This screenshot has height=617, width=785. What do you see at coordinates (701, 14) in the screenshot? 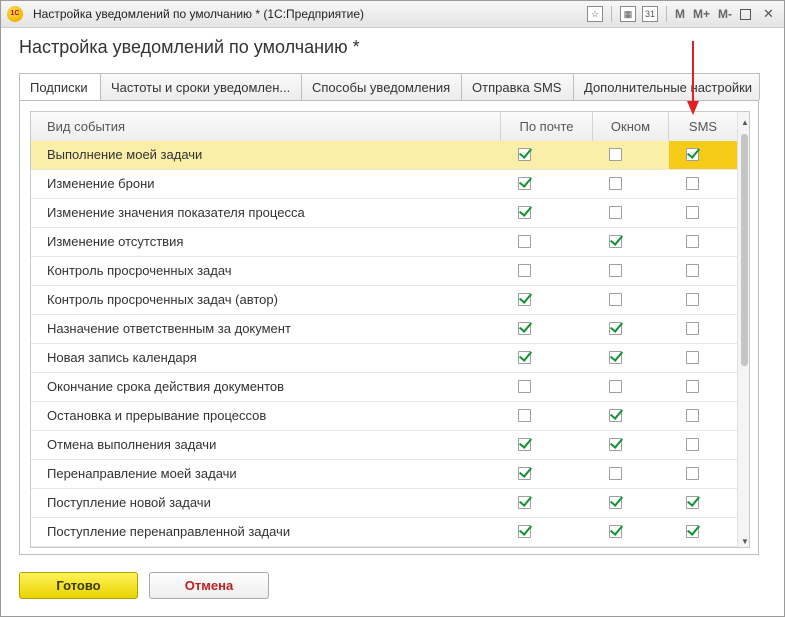
I see `memory-plus-button: M+` at bounding box center [701, 14].